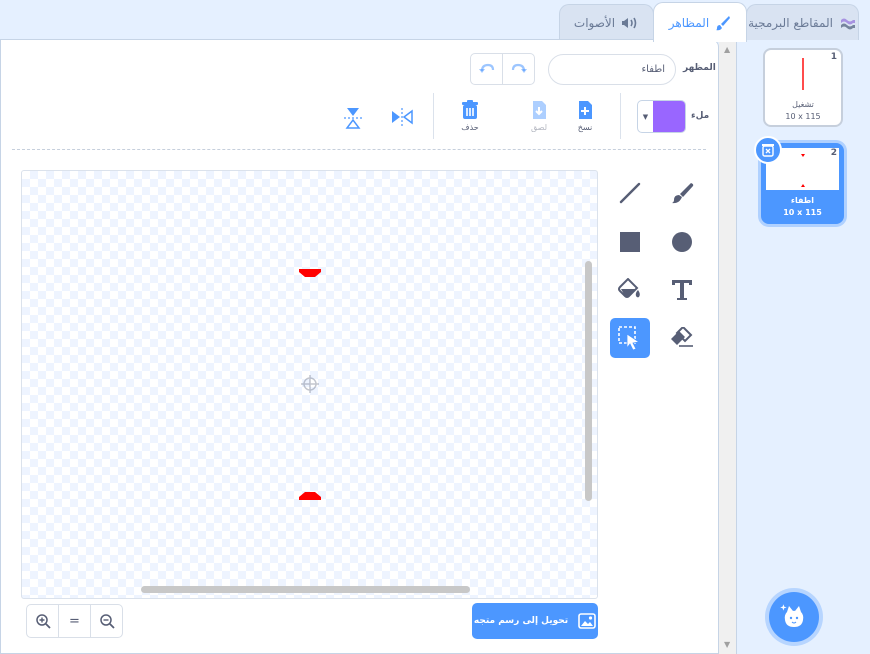 This screenshot has height=654, width=870. Describe the element at coordinates (802, 200) in the screenshot. I see `costume-name: اطفاء` at that location.